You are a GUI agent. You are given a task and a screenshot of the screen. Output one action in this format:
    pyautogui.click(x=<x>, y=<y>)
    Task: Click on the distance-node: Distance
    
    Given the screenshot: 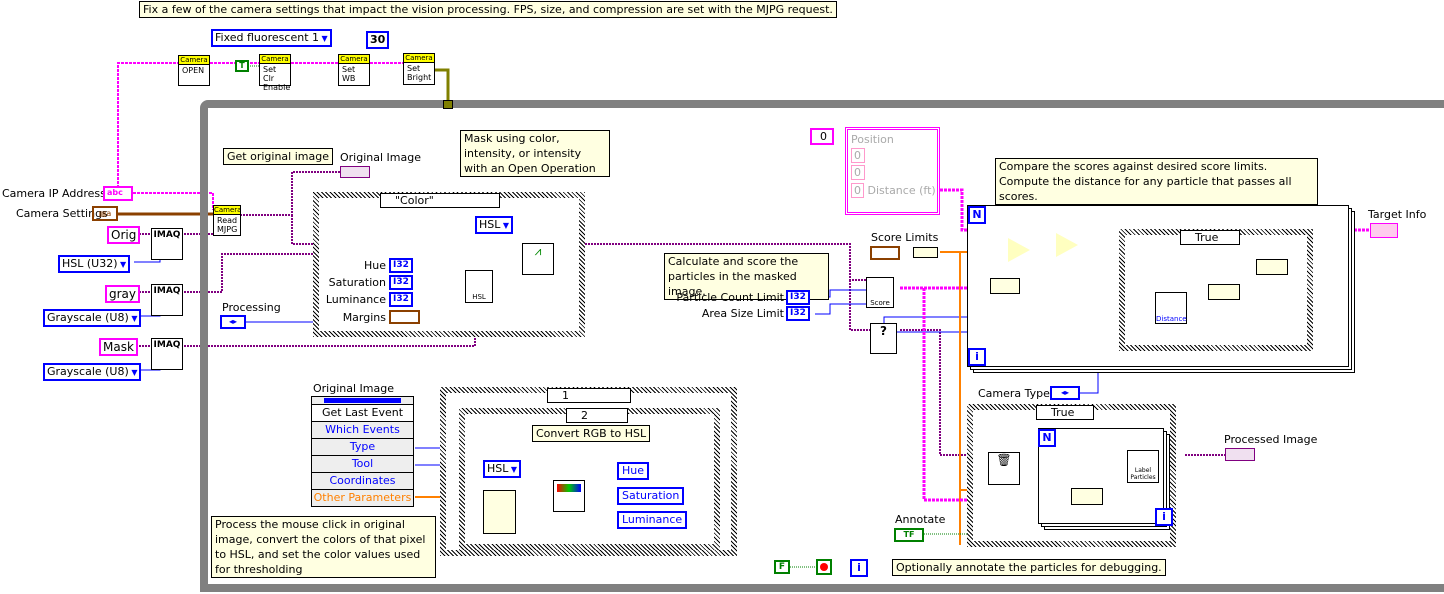 What is the action you would take?
    pyautogui.click(x=1171, y=308)
    